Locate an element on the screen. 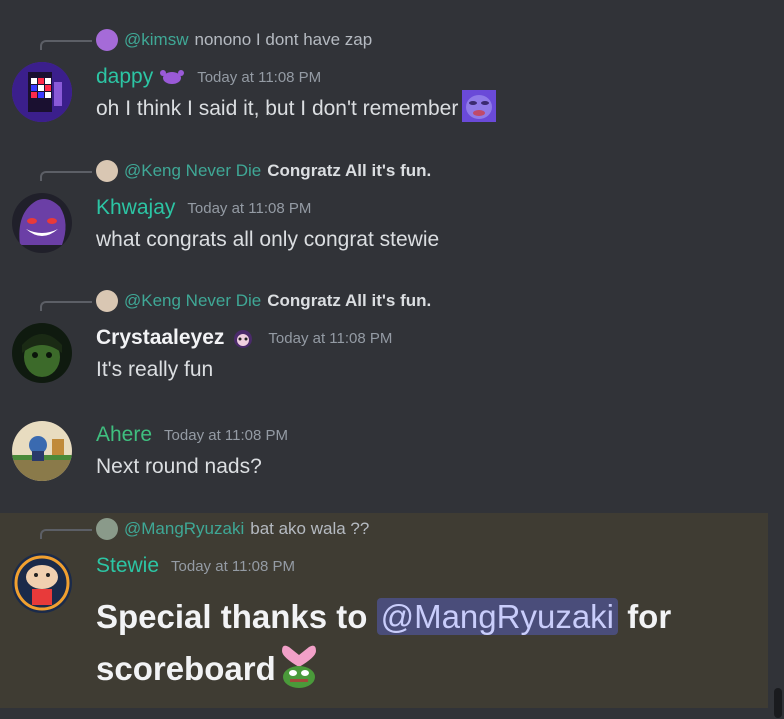  reply-avatar-mangryuzaki is located at coordinates (107, 529).